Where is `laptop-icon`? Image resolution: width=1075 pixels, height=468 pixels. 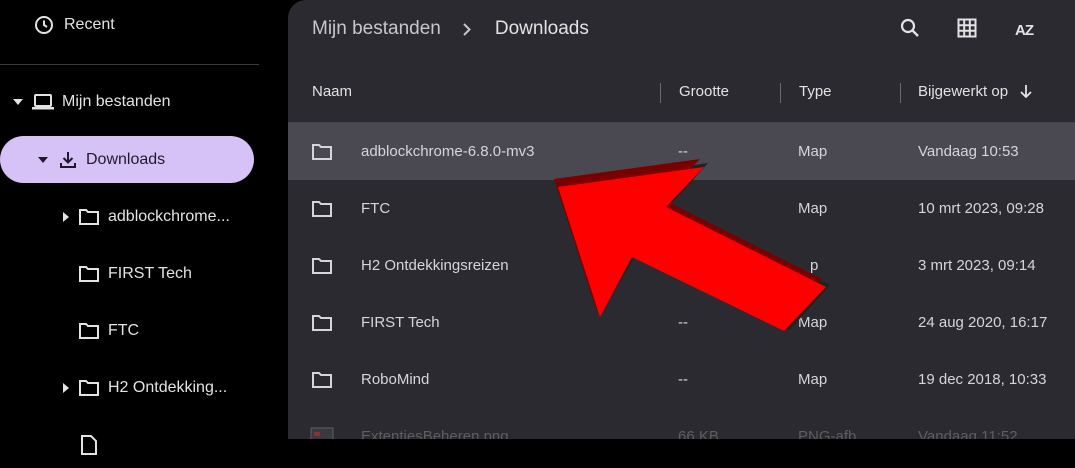
laptop-icon is located at coordinates (43, 102).